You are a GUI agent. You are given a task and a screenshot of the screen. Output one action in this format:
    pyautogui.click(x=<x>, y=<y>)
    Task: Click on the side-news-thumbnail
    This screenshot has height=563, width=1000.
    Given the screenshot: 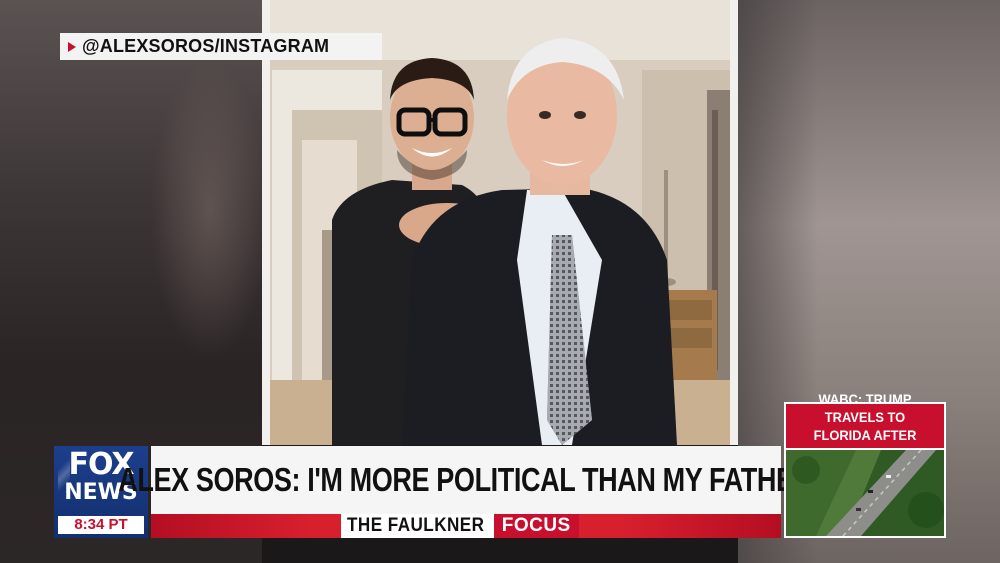 What is the action you would take?
    pyautogui.click(x=865, y=493)
    